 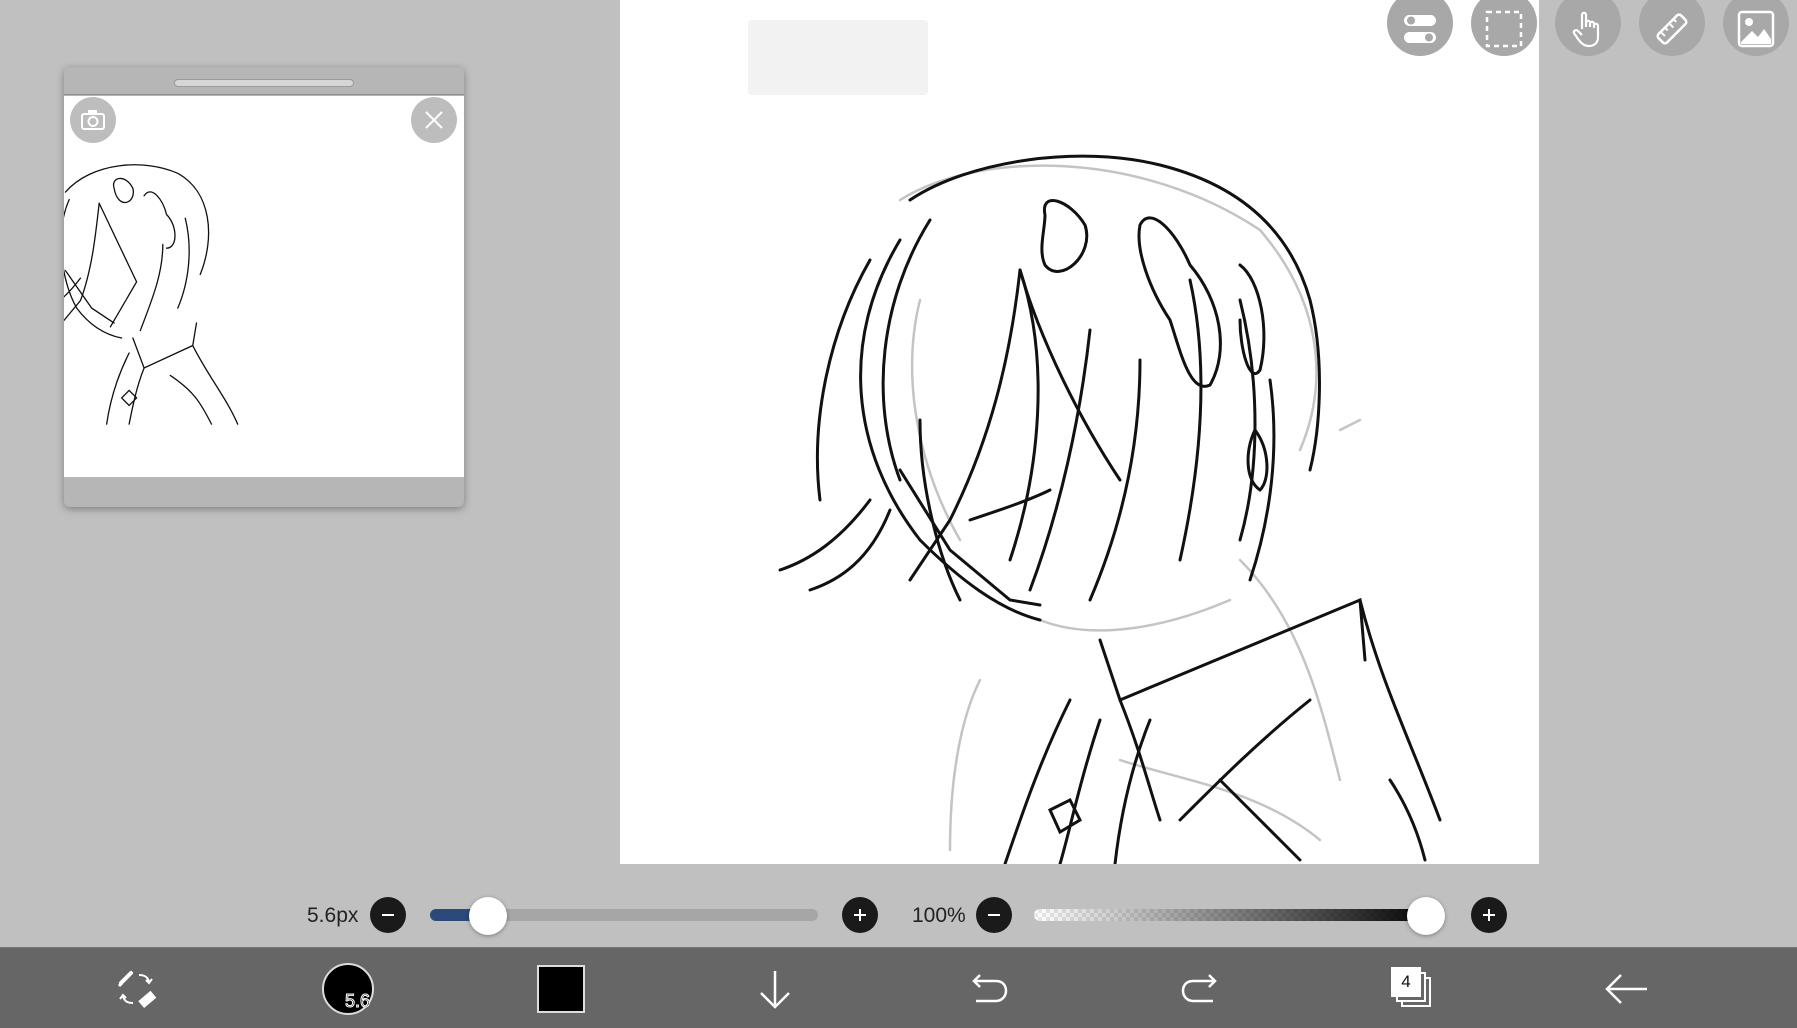 I want to click on reference-sketch, so click(x=151, y=294).